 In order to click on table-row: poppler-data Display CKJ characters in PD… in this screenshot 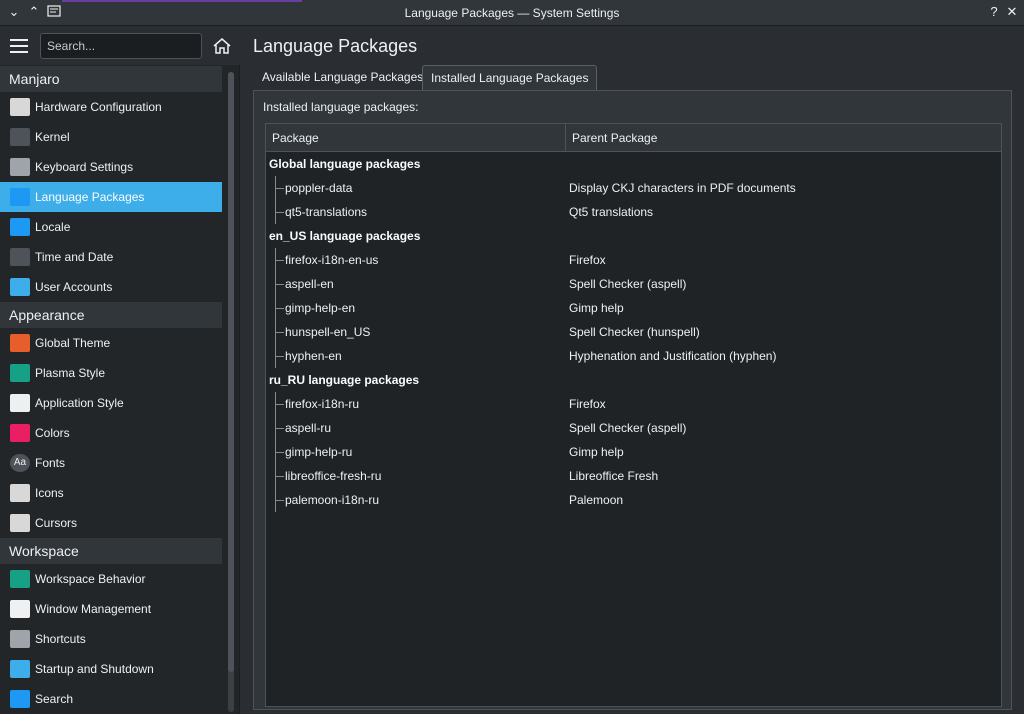, I will do `click(633, 188)`.